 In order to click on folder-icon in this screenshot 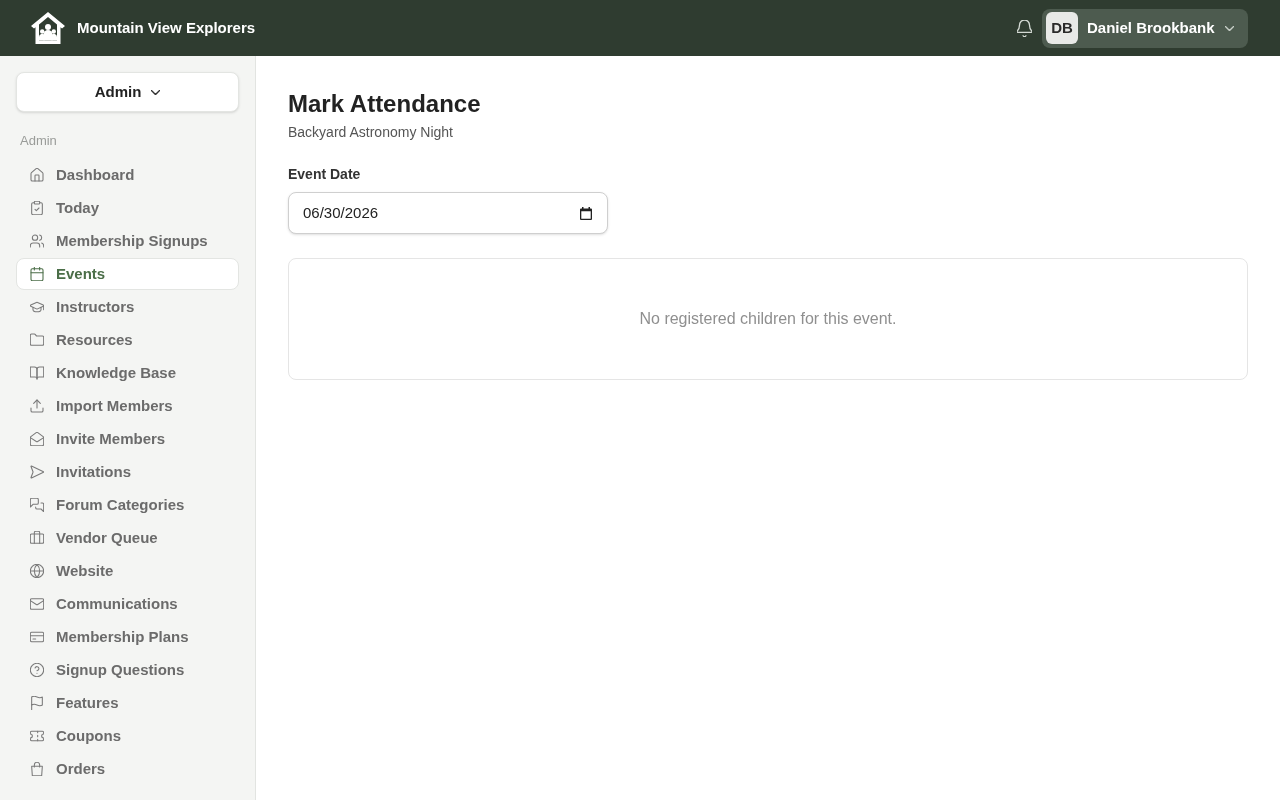, I will do `click(37, 340)`.